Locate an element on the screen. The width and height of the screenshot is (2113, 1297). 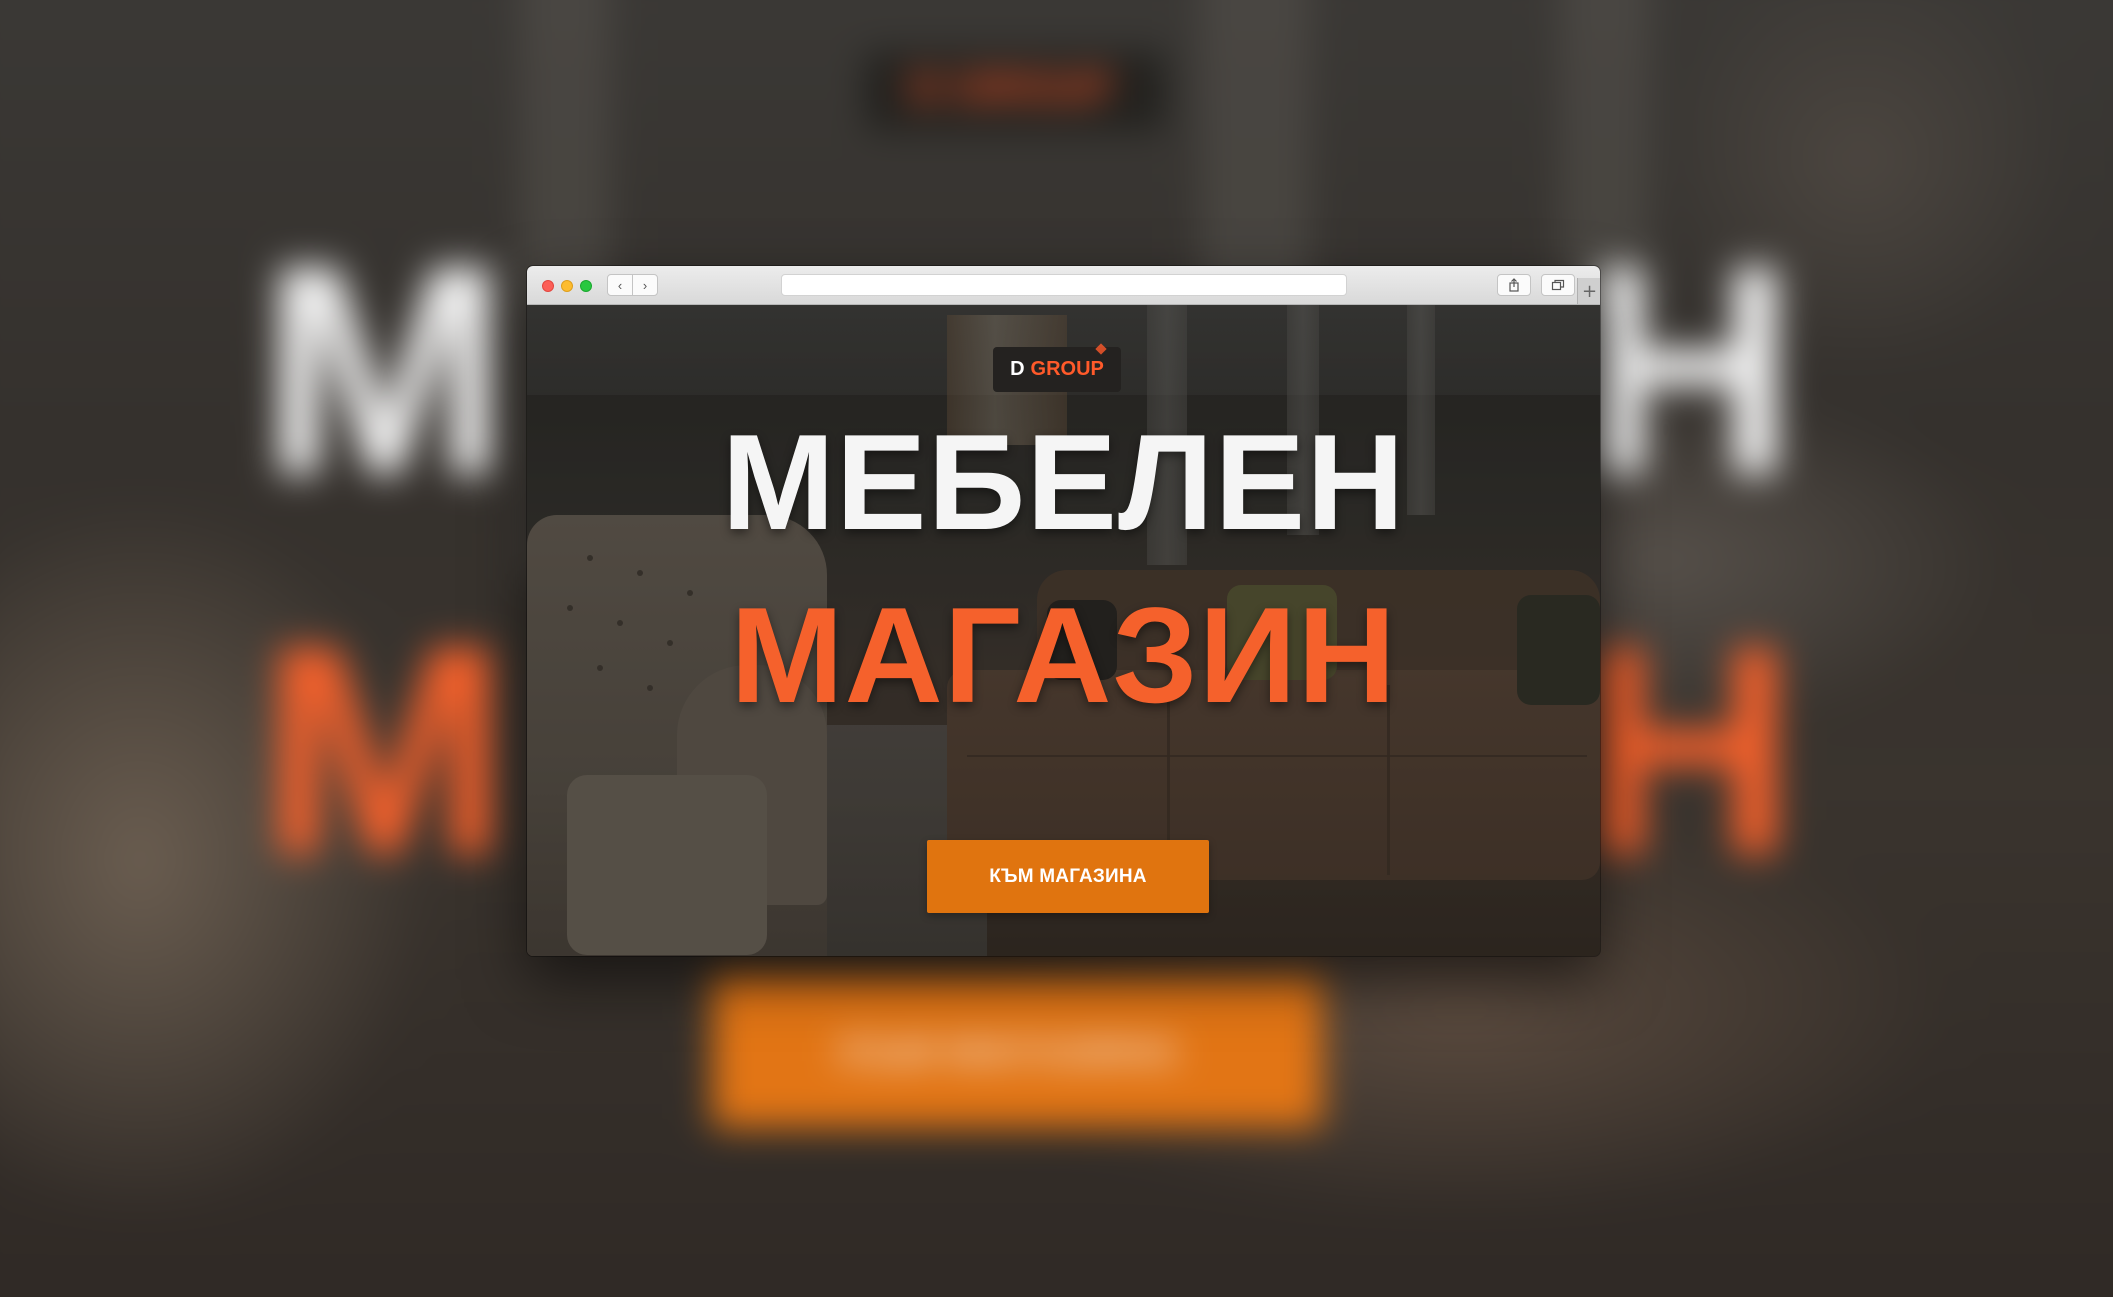
forward-button: › is located at coordinates (645, 285).